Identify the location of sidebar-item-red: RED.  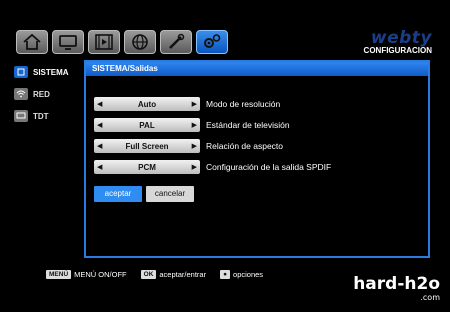
(49, 94).